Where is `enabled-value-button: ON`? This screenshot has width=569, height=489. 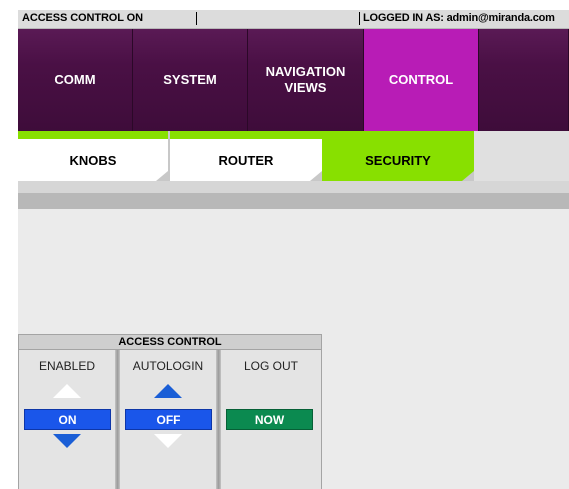 enabled-value-button: ON is located at coordinates (67, 419).